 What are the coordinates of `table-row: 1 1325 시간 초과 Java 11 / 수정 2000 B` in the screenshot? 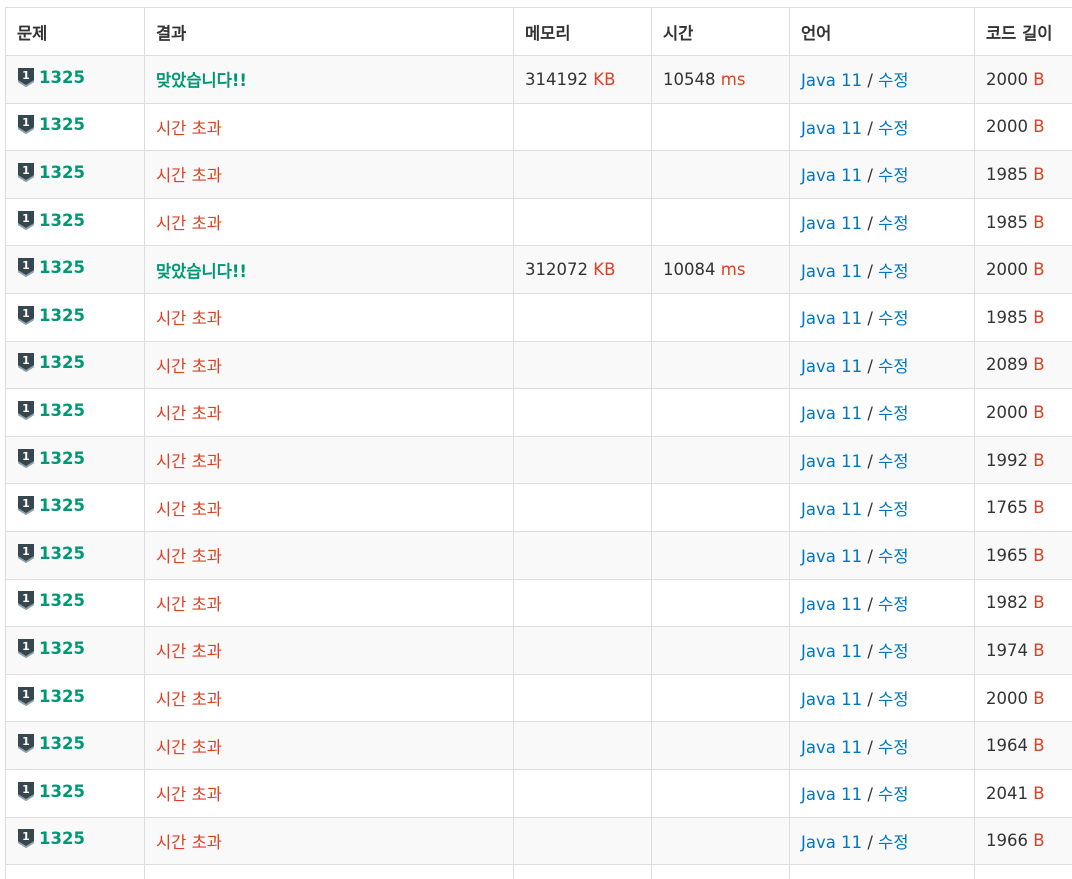 It's located at (538, 698).